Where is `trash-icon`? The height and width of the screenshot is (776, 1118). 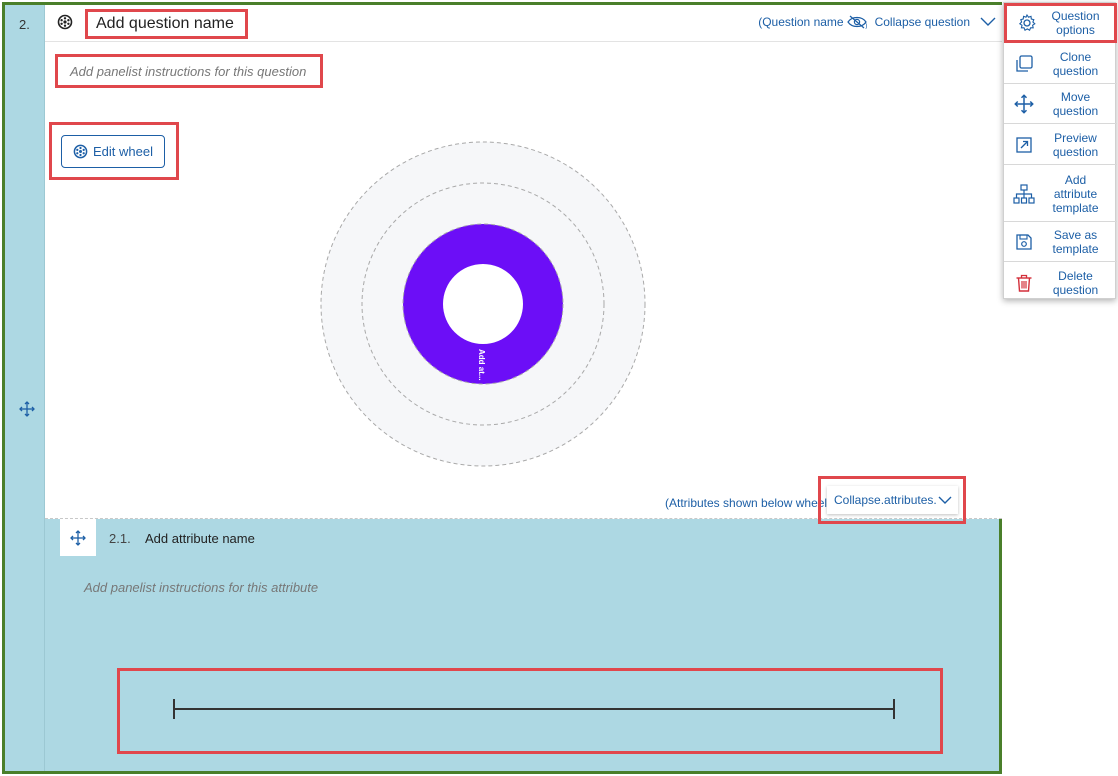
trash-icon is located at coordinates (1024, 283).